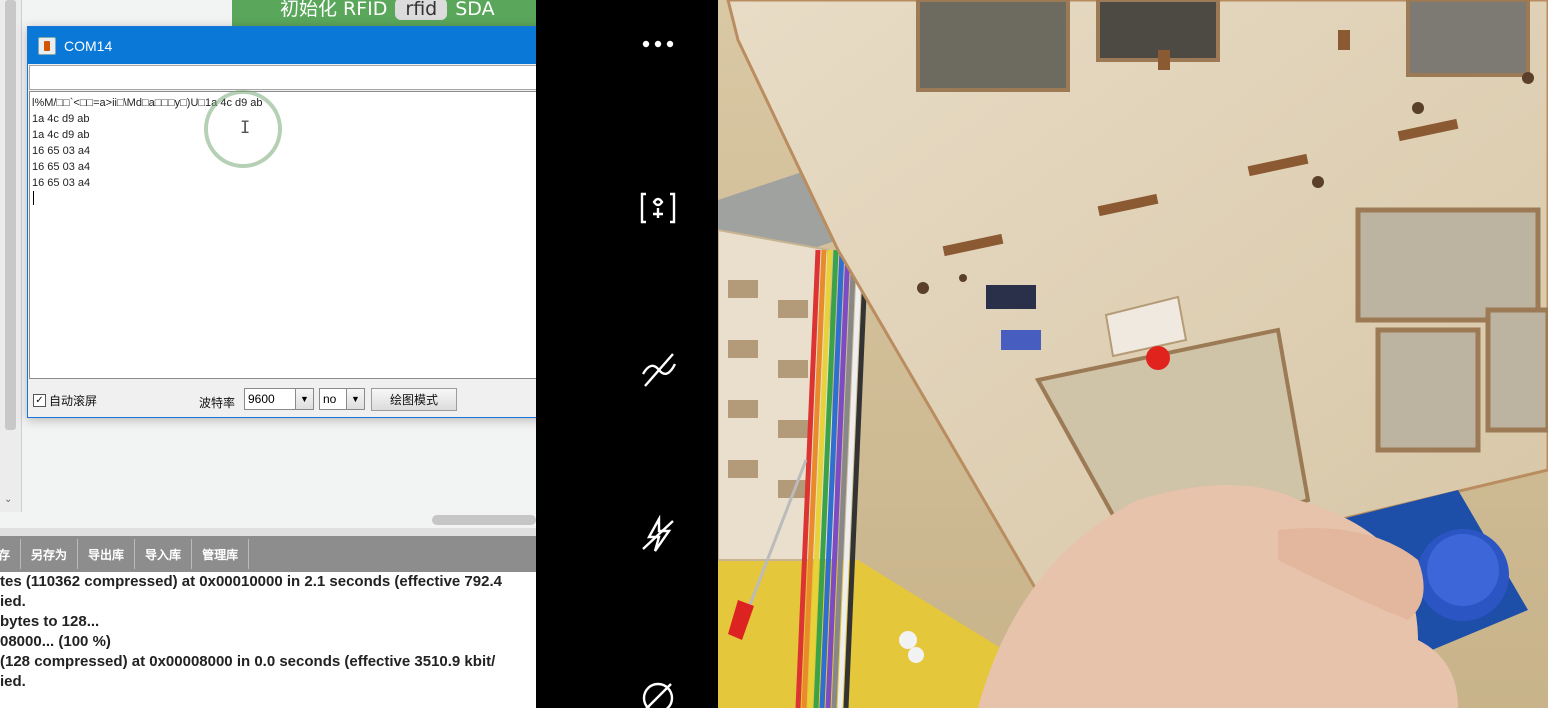 The image size is (1548, 708). I want to click on flash-off-icon, so click(659, 370).